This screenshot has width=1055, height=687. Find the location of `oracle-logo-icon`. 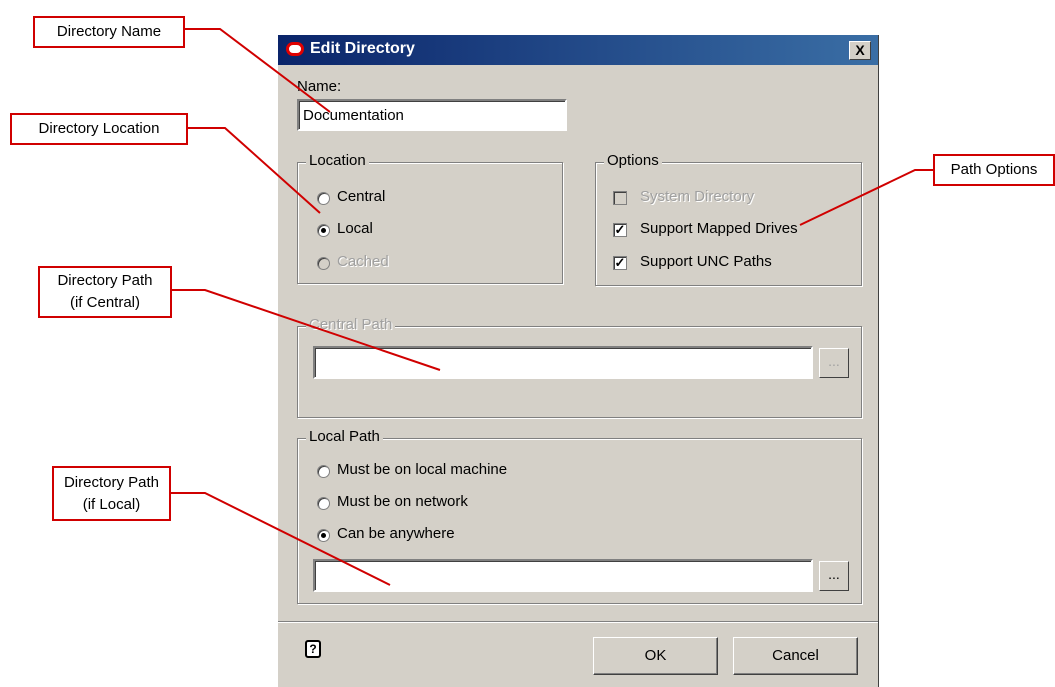

oracle-logo-icon is located at coordinates (295, 49).